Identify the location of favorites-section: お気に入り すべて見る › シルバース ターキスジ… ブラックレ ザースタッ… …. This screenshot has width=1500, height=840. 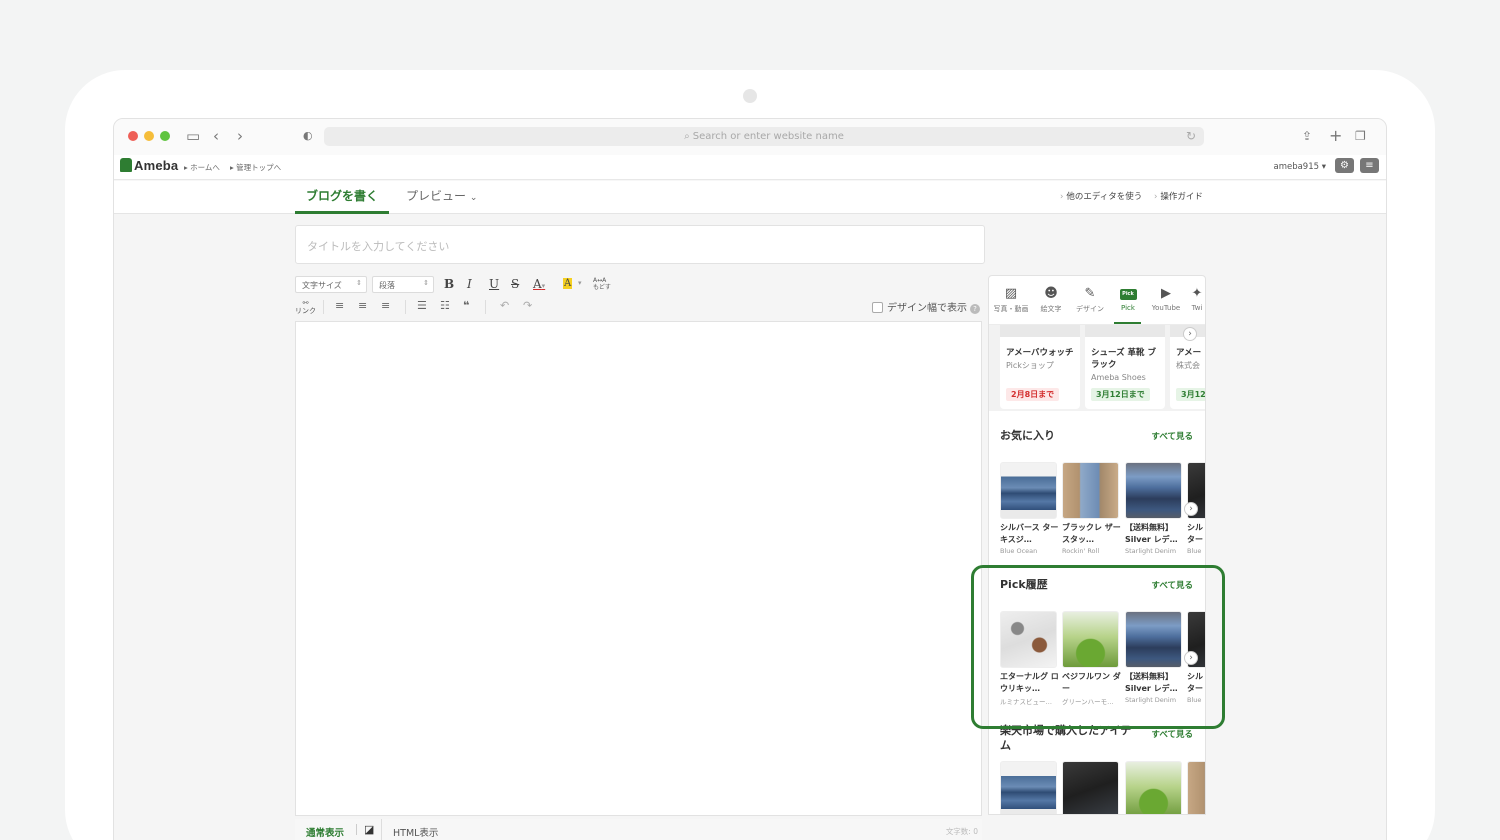
(1097, 493).